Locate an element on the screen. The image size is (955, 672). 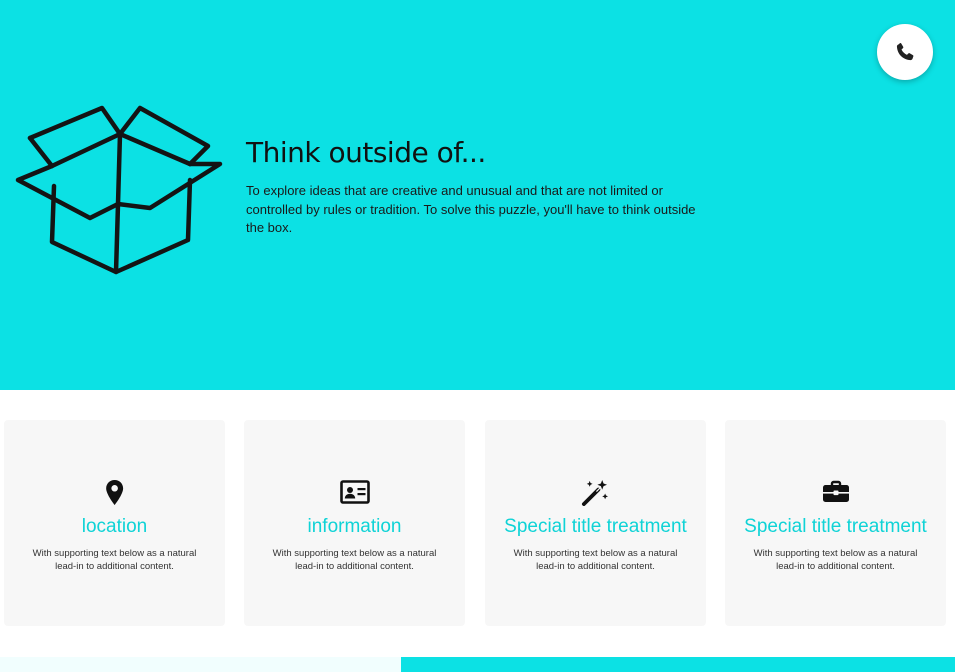
phone-button is located at coordinates (905, 52).